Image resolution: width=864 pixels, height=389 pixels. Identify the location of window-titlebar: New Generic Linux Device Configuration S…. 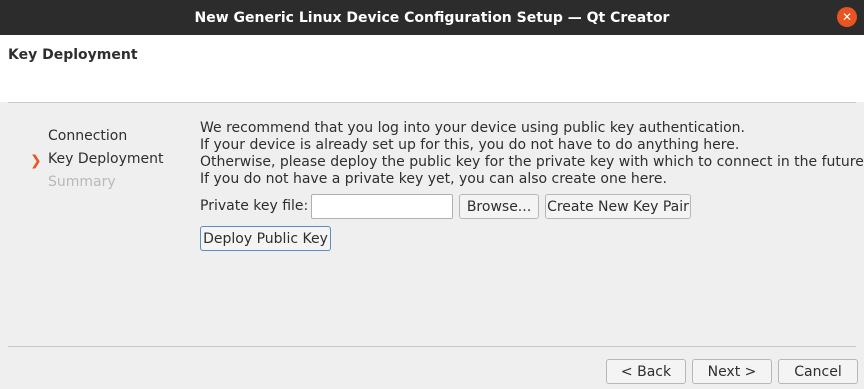
(432, 17).